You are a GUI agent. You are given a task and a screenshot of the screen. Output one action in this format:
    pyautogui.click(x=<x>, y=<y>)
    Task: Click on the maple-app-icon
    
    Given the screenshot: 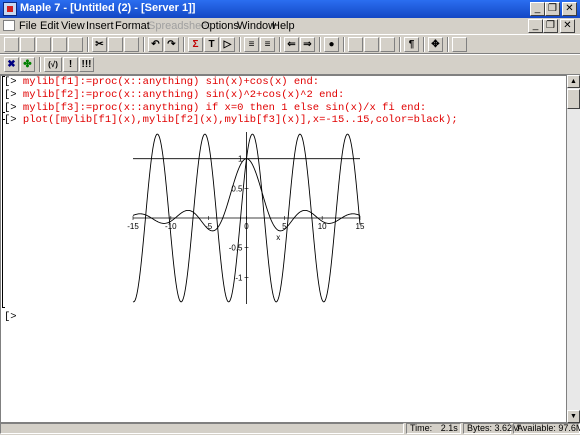 What is the action you would take?
    pyautogui.click(x=10, y=9)
    